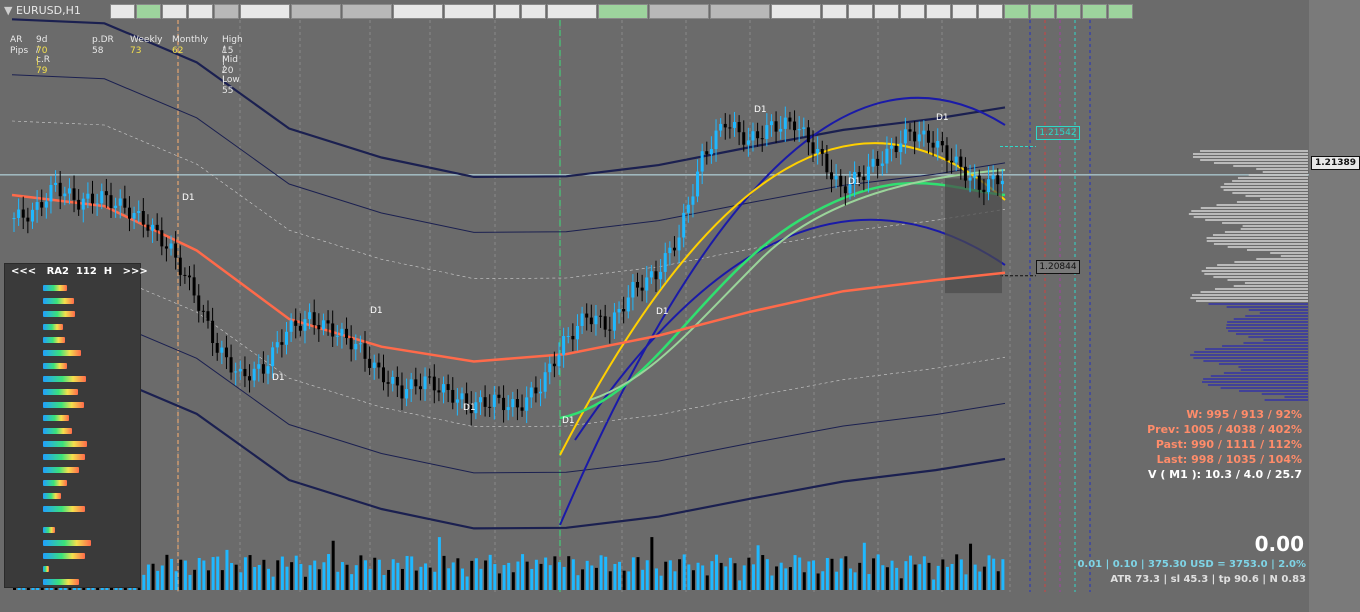 The height and width of the screenshot is (612, 1360). I want to click on stat-prev: Prev: 1005 / 4038 / 402%, so click(1224, 429).